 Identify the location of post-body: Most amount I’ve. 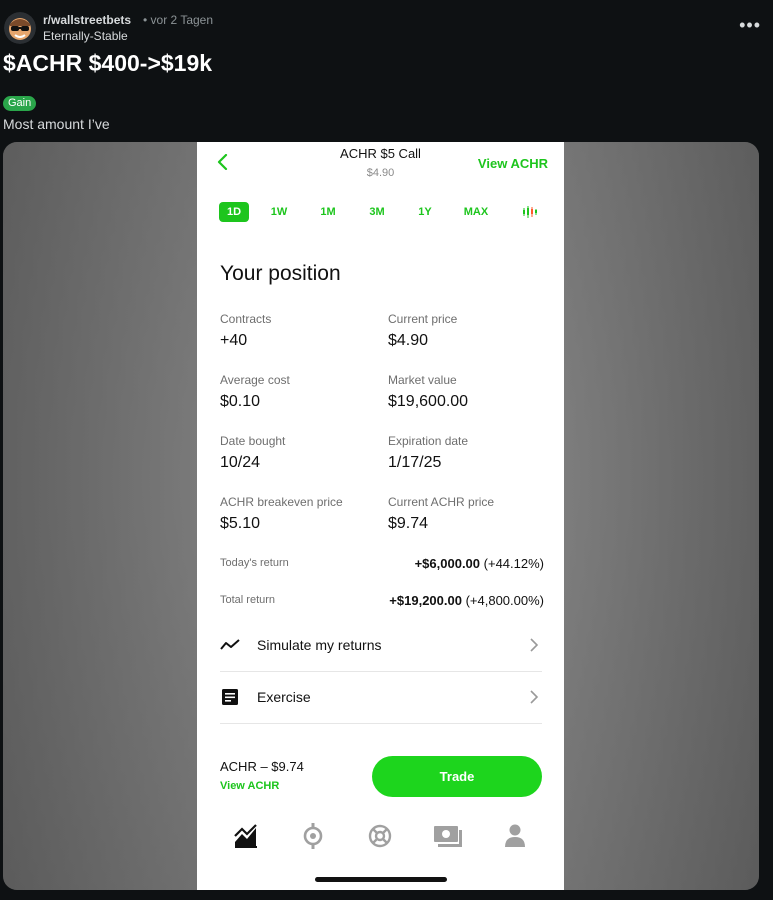
(56, 124).